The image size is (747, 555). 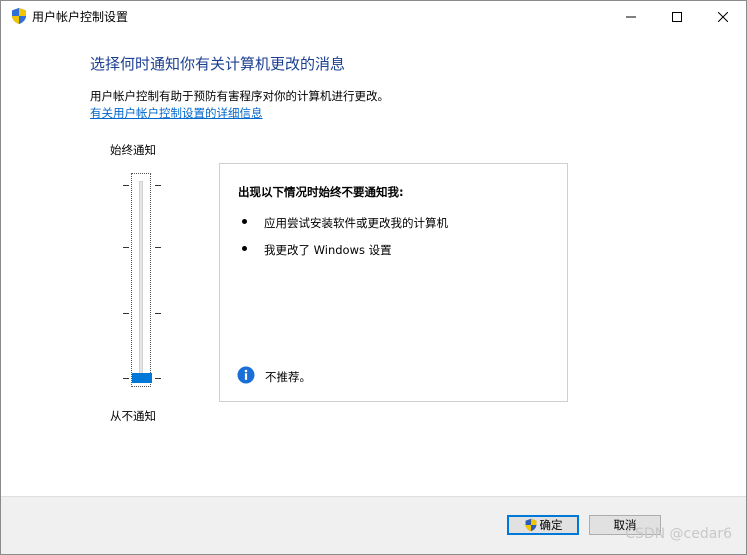 I want to click on dialog-footer: 确定 取消 CSDN @cedar6, so click(x=373, y=525).